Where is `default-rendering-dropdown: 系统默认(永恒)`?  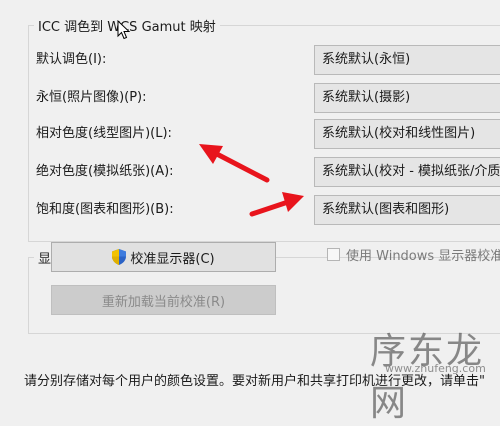
default-rendering-dropdown: 系统默认(永恒) is located at coordinates (407, 60).